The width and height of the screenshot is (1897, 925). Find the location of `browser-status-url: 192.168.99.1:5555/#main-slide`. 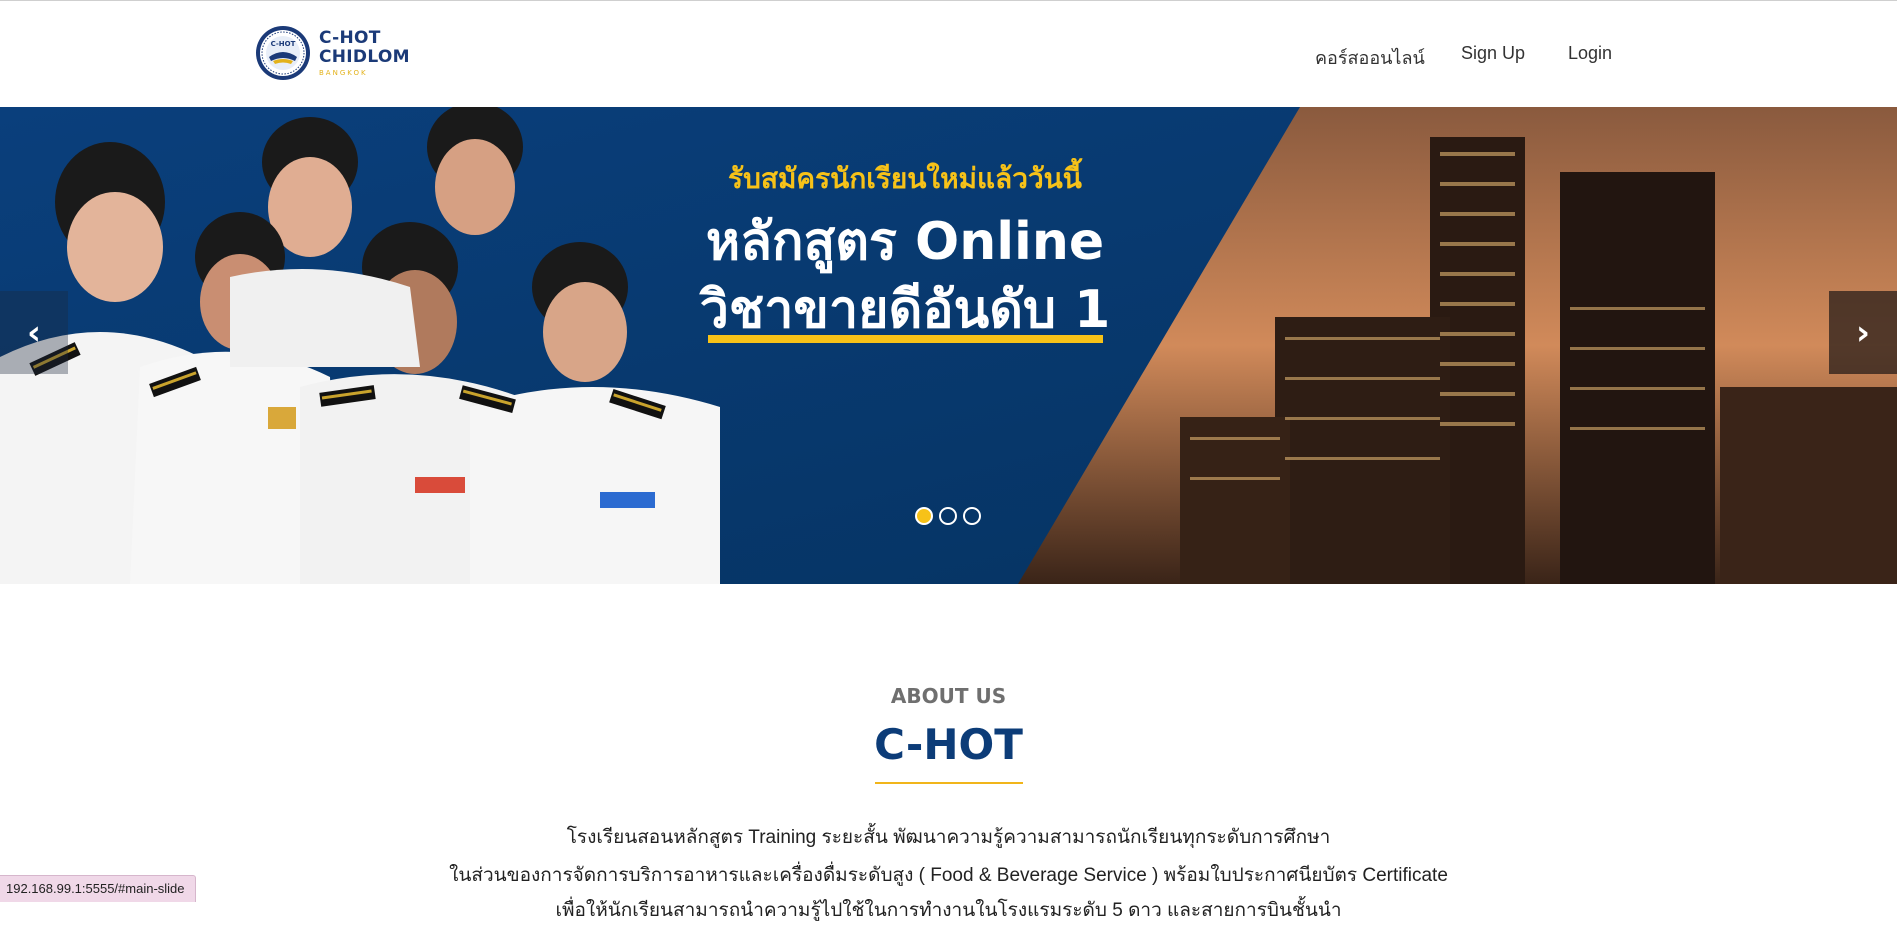

browser-status-url: 192.168.99.1:5555/#main-slide is located at coordinates (98, 888).